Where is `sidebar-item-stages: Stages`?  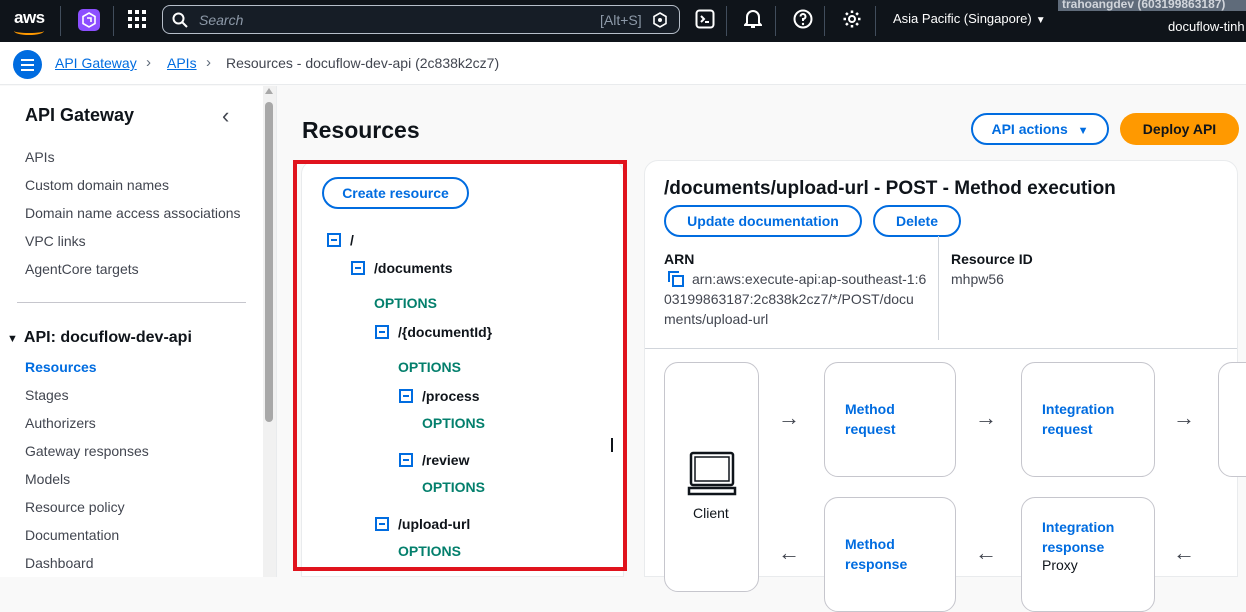 sidebar-item-stages: Stages is located at coordinates (47, 395).